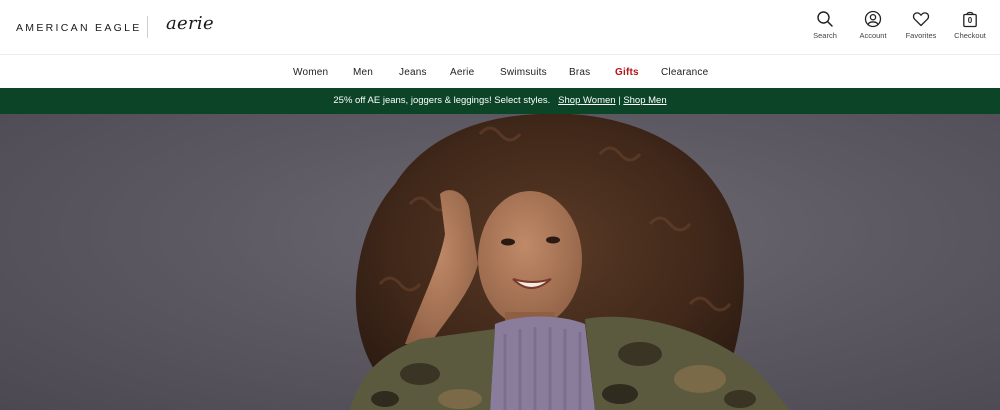  Describe the element at coordinates (873, 35) in the screenshot. I see `account-label: Account` at that location.